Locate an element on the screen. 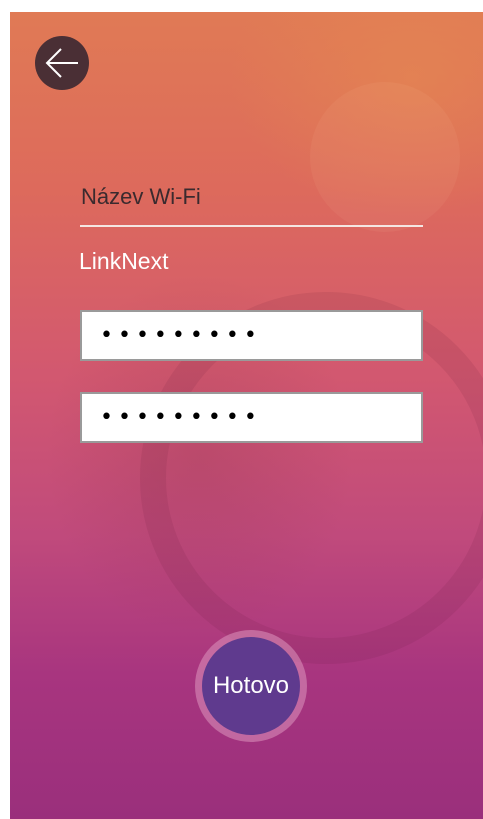  password-confirm-field is located at coordinates (251, 417).